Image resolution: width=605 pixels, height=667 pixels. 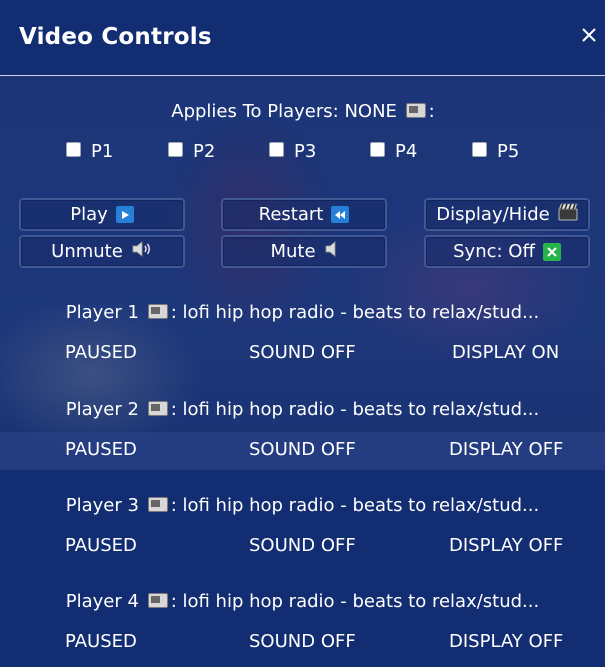 I want to click on player-label: Player 2, so click(x=102, y=409).